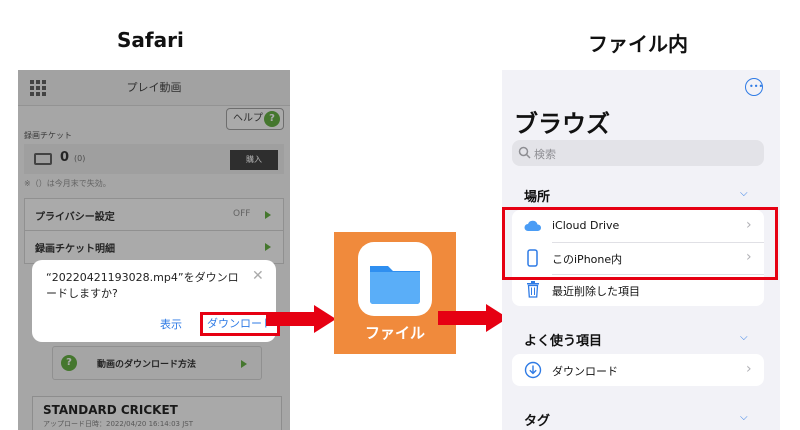 The width and height of the screenshot is (800, 430). What do you see at coordinates (638, 153) in the screenshot?
I see `search-input: 検索` at bounding box center [638, 153].